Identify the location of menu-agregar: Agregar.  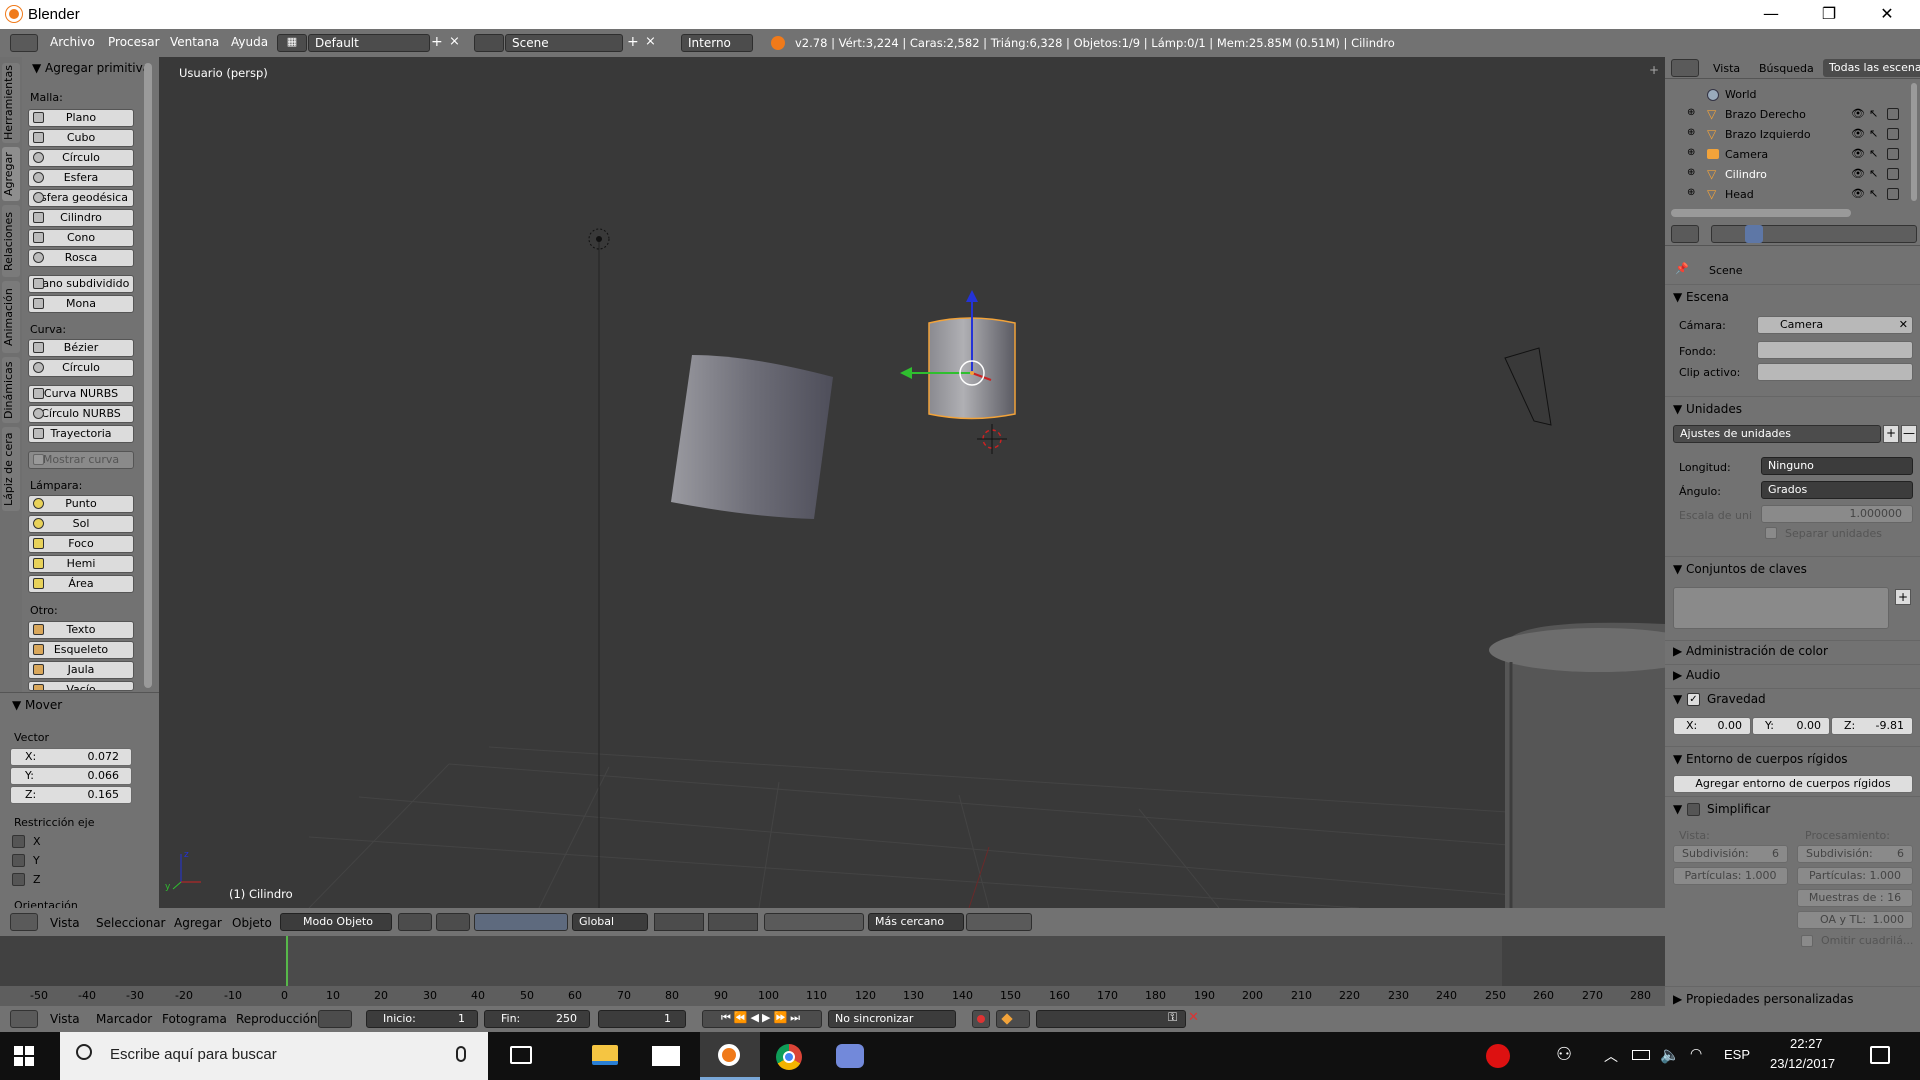
(198, 923).